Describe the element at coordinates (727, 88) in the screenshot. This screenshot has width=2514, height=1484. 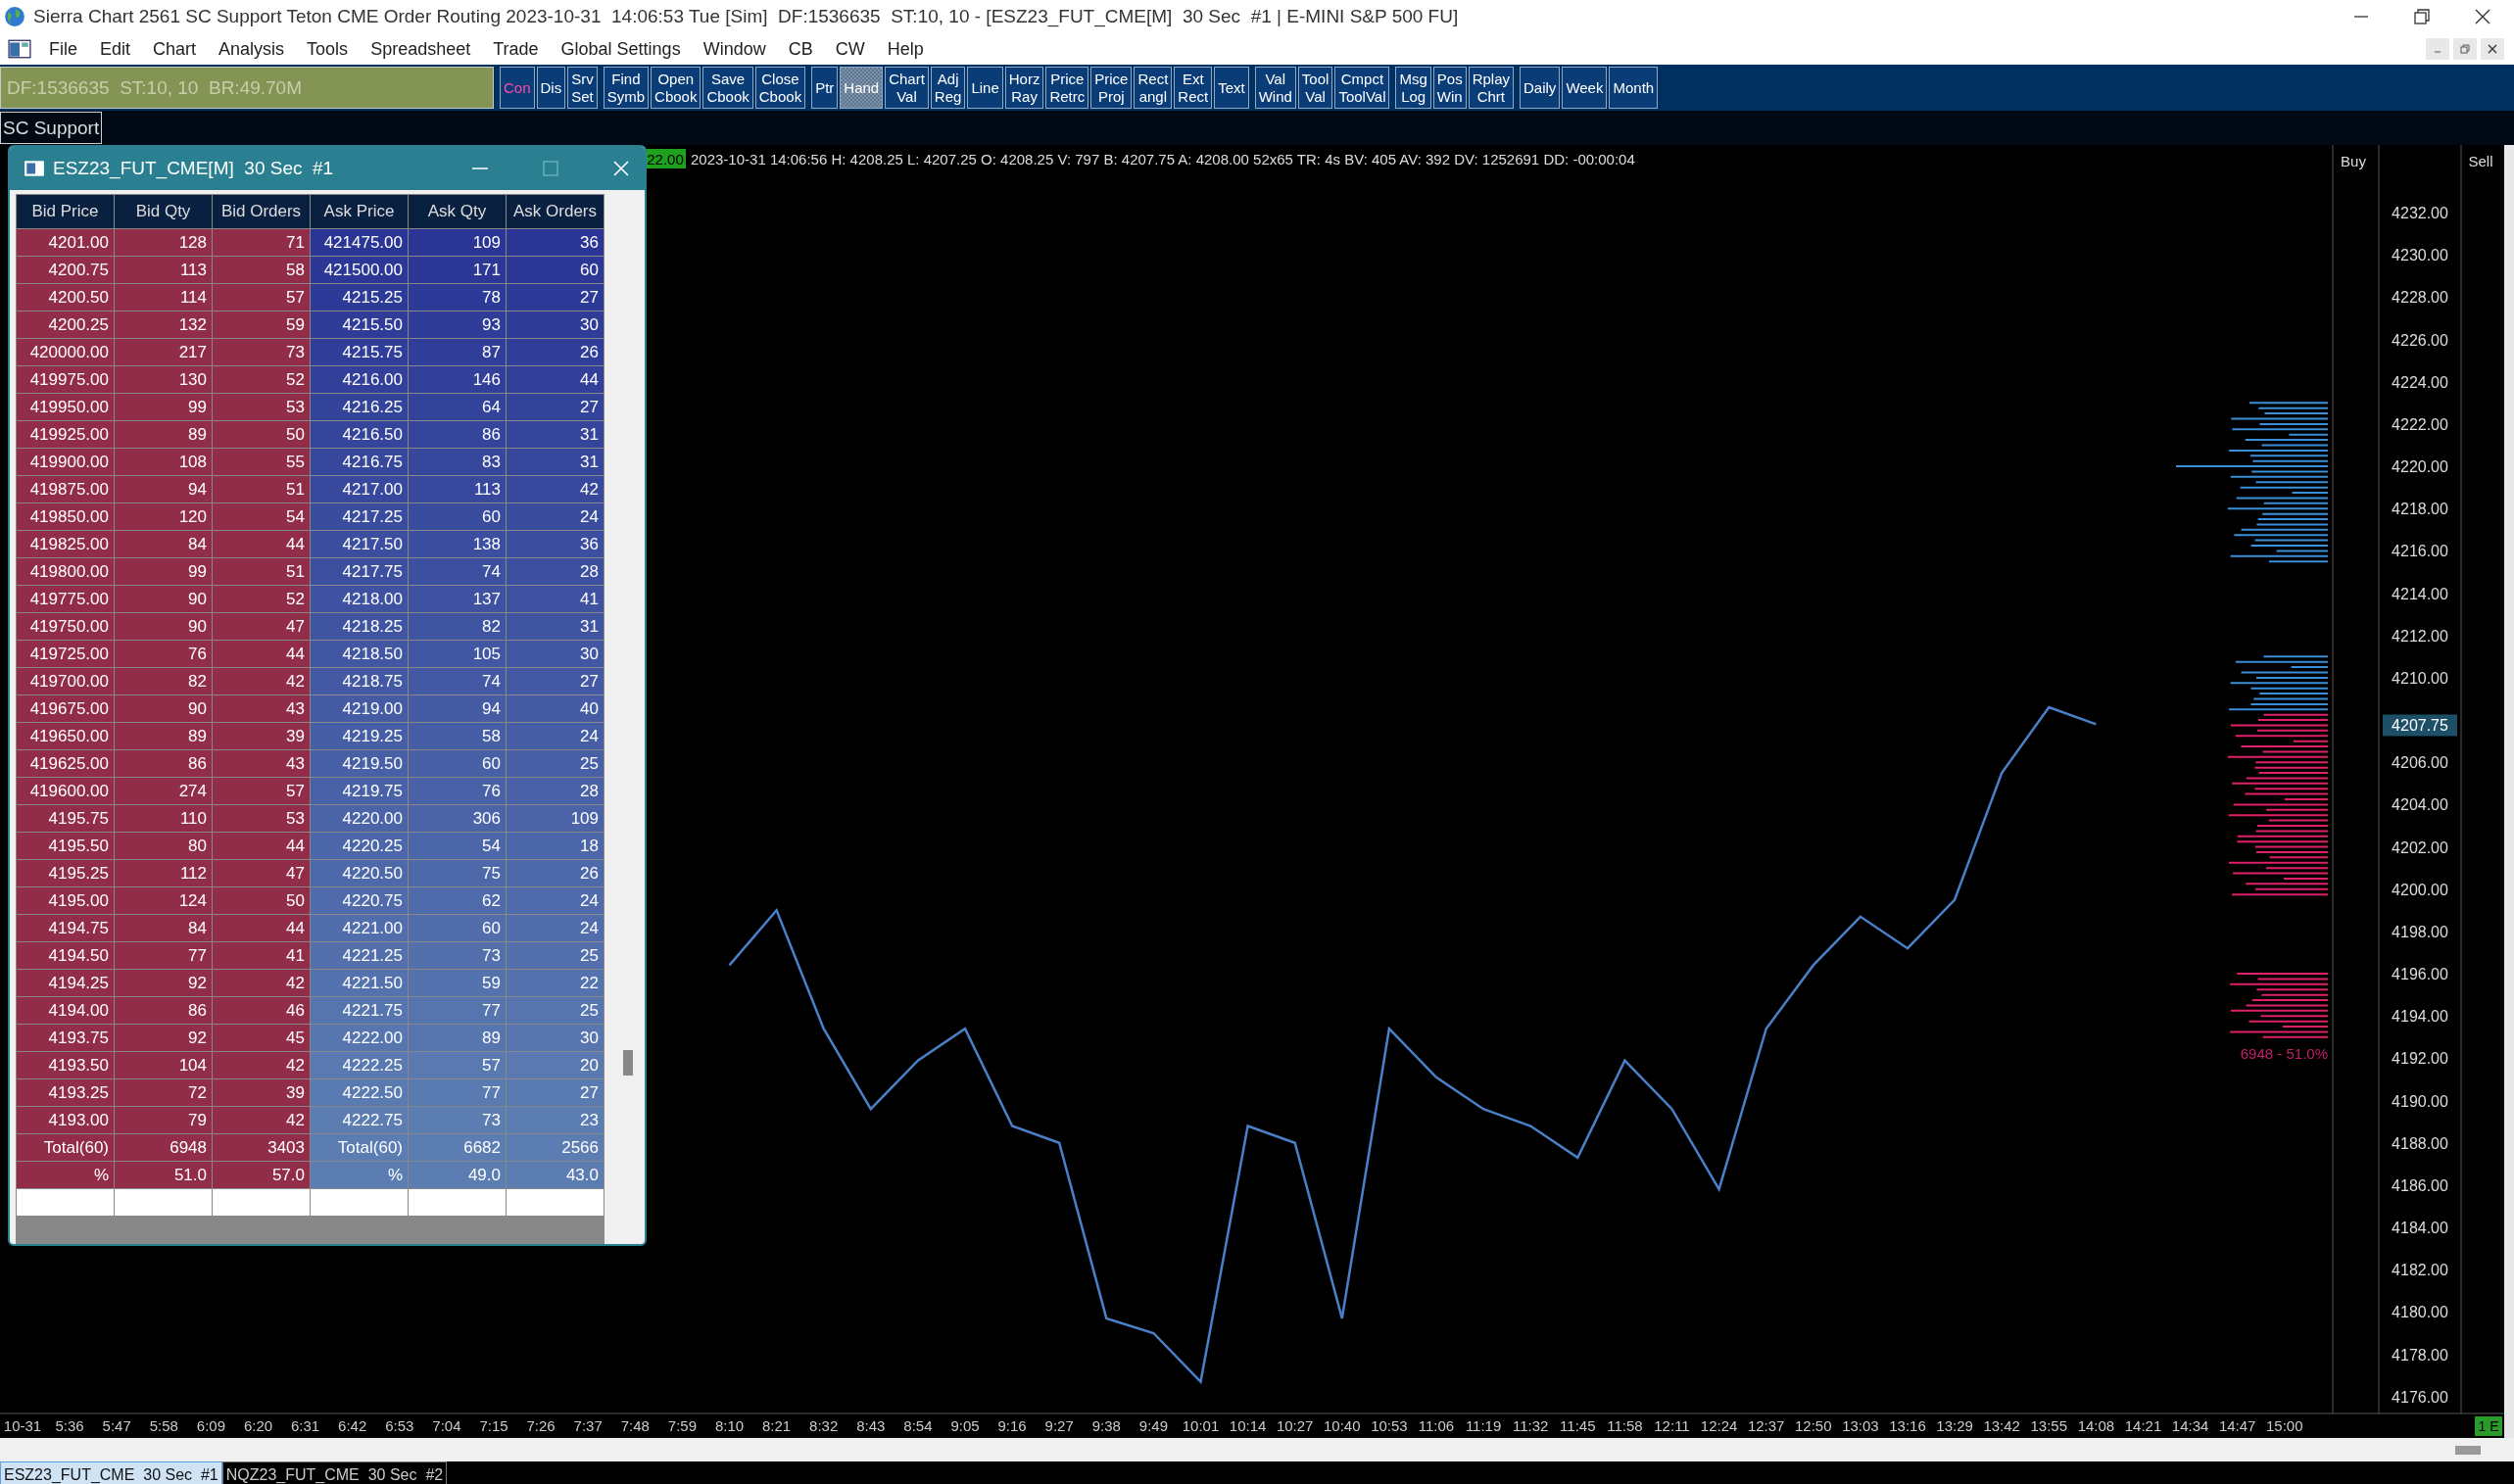
I see `toolbar-button: Save Cbook` at that location.